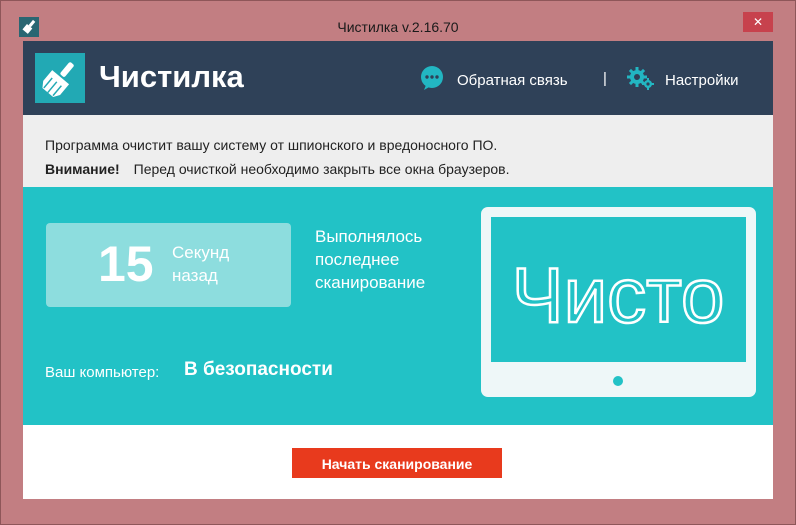 The image size is (796, 525). I want to click on pc-status-label: Ваш компьютер:, so click(102, 372).